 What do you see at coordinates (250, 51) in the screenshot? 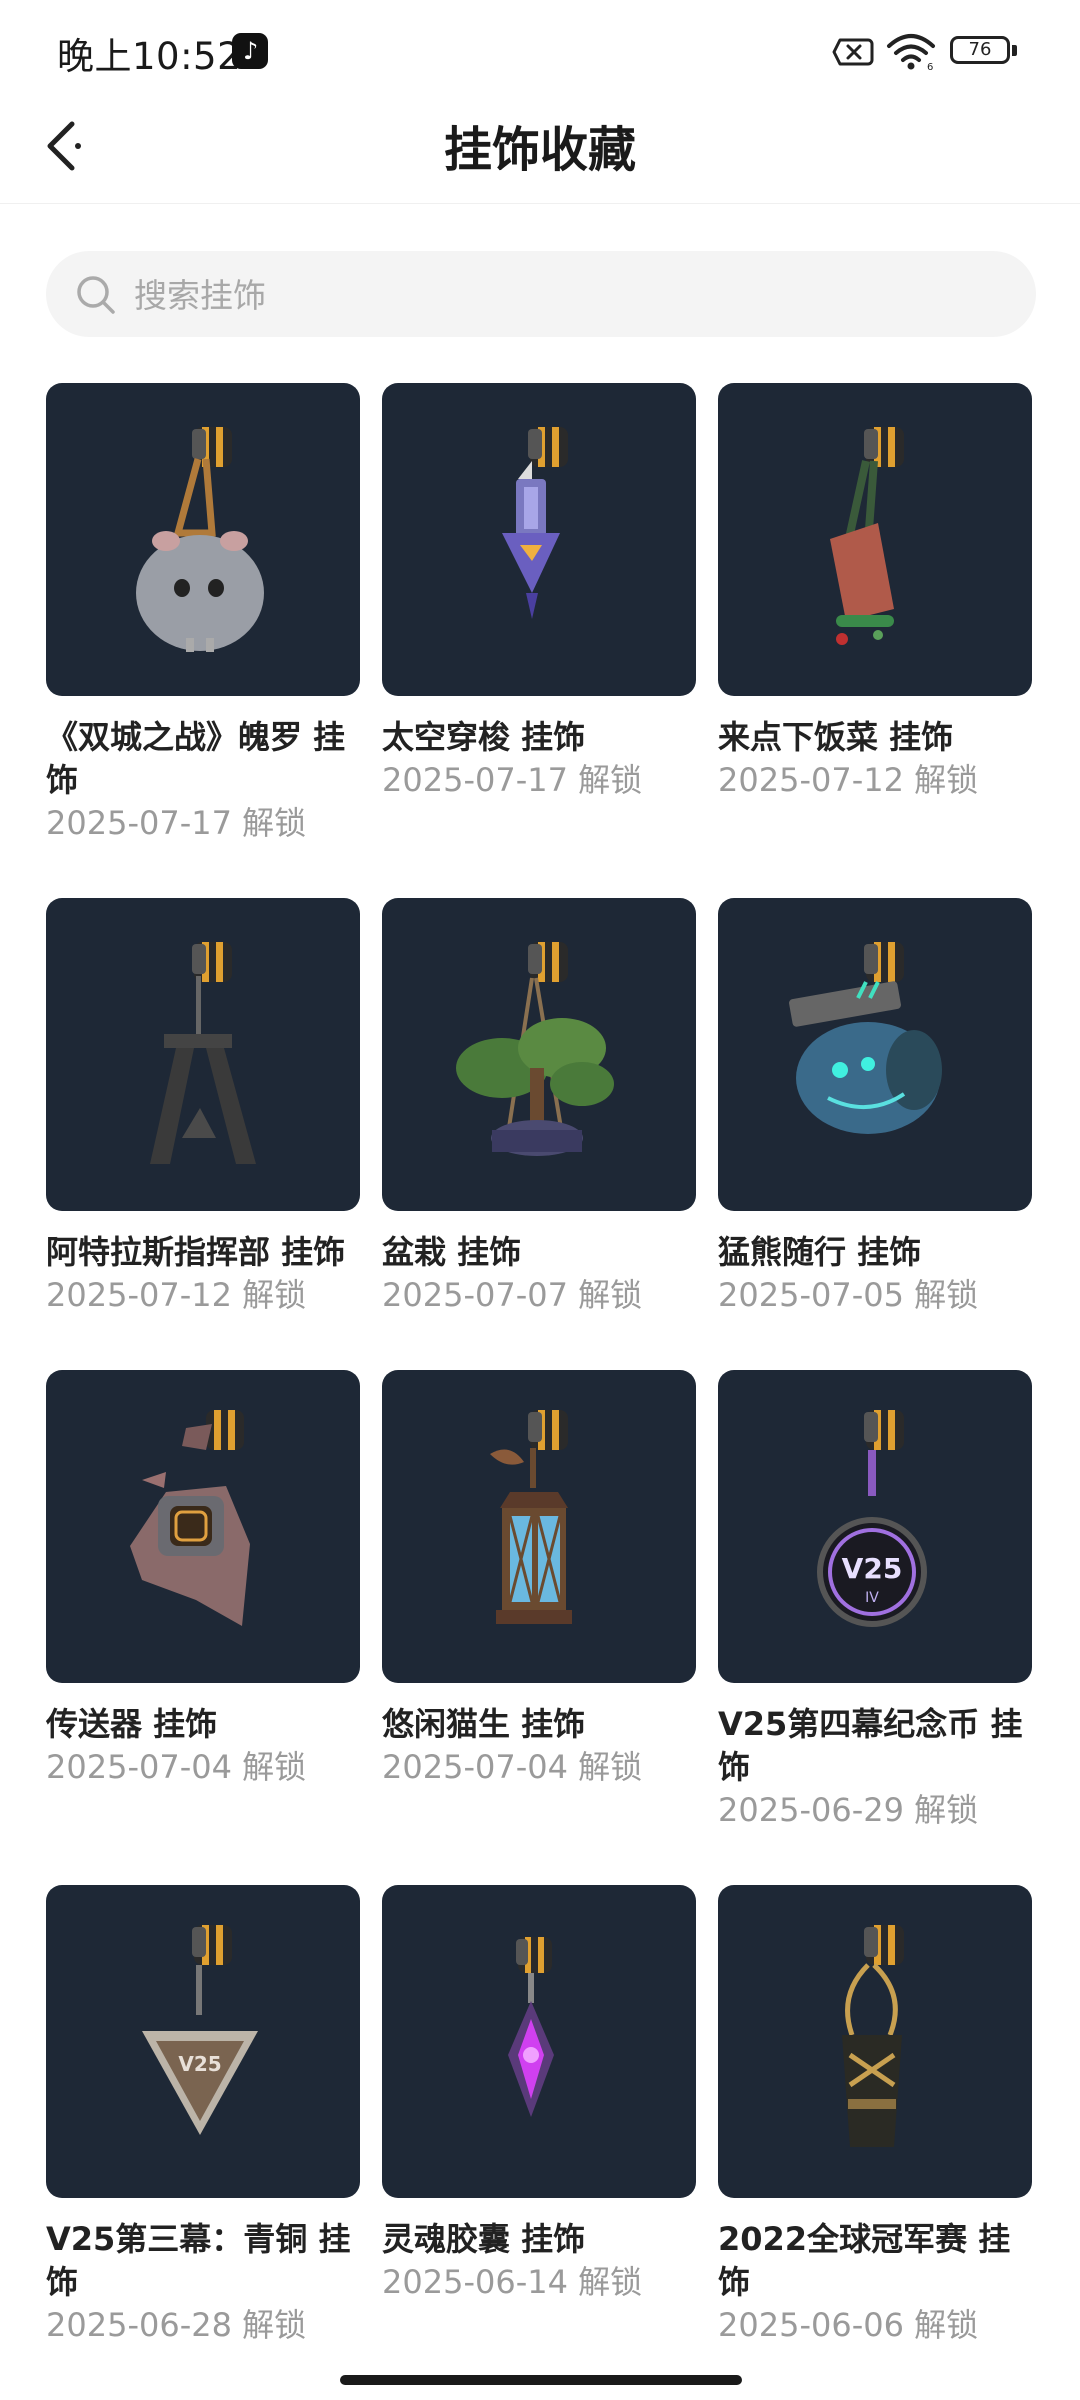
I see `tiktok-icon: ♪` at bounding box center [250, 51].